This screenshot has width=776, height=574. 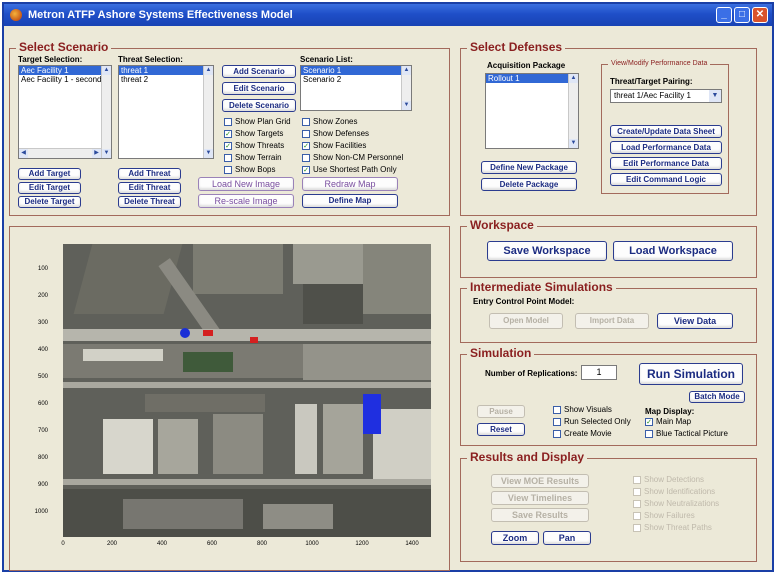 I want to click on facility-target-marker, so click(x=372, y=414).